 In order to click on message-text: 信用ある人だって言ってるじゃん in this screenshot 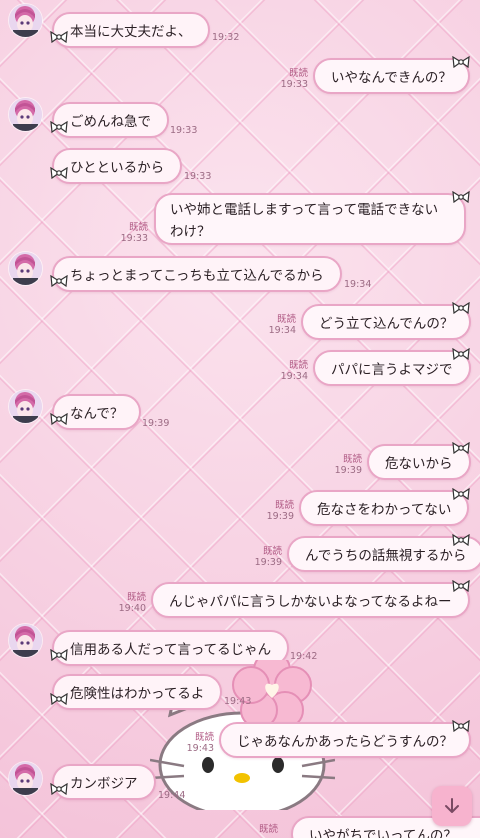, I will do `click(171, 650)`.